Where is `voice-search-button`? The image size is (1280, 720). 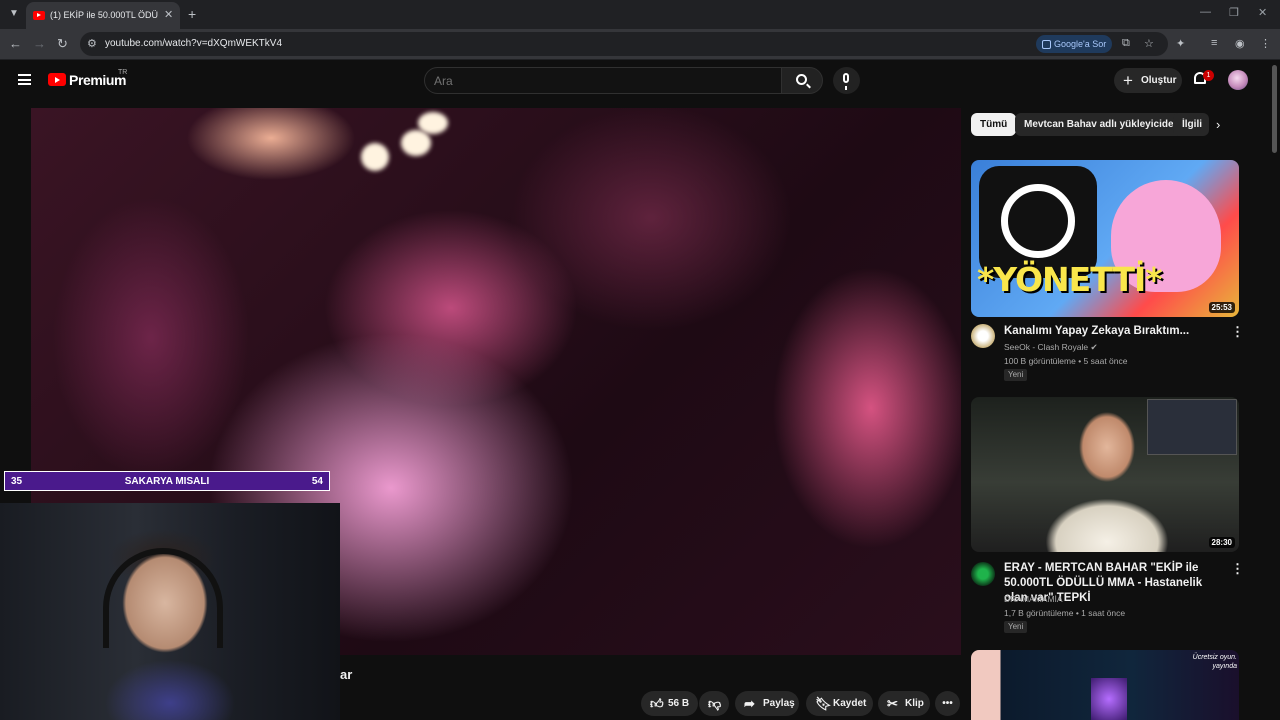
voice-search-button is located at coordinates (846, 80).